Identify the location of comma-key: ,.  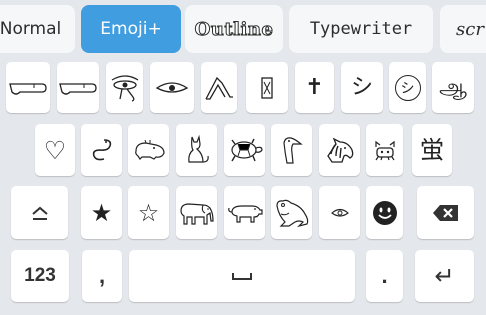
(102, 276).